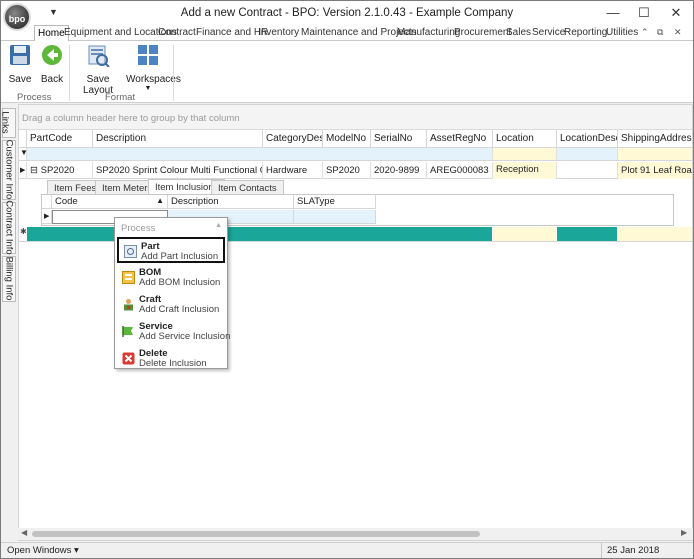 This screenshot has height=559, width=694. I want to click on maximize-button: ☐, so click(644, 13).